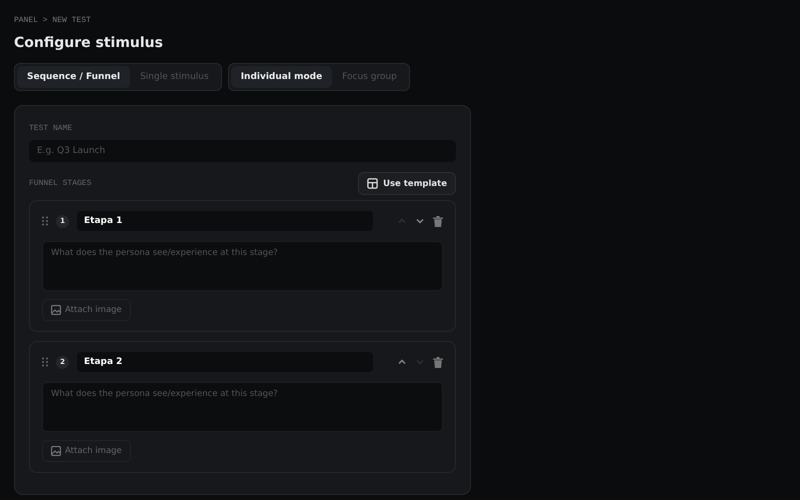  What do you see at coordinates (242, 151) in the screenshot?
I see `test-name-field: E.g. Q3 Launch` at bounding box center [242, 151].